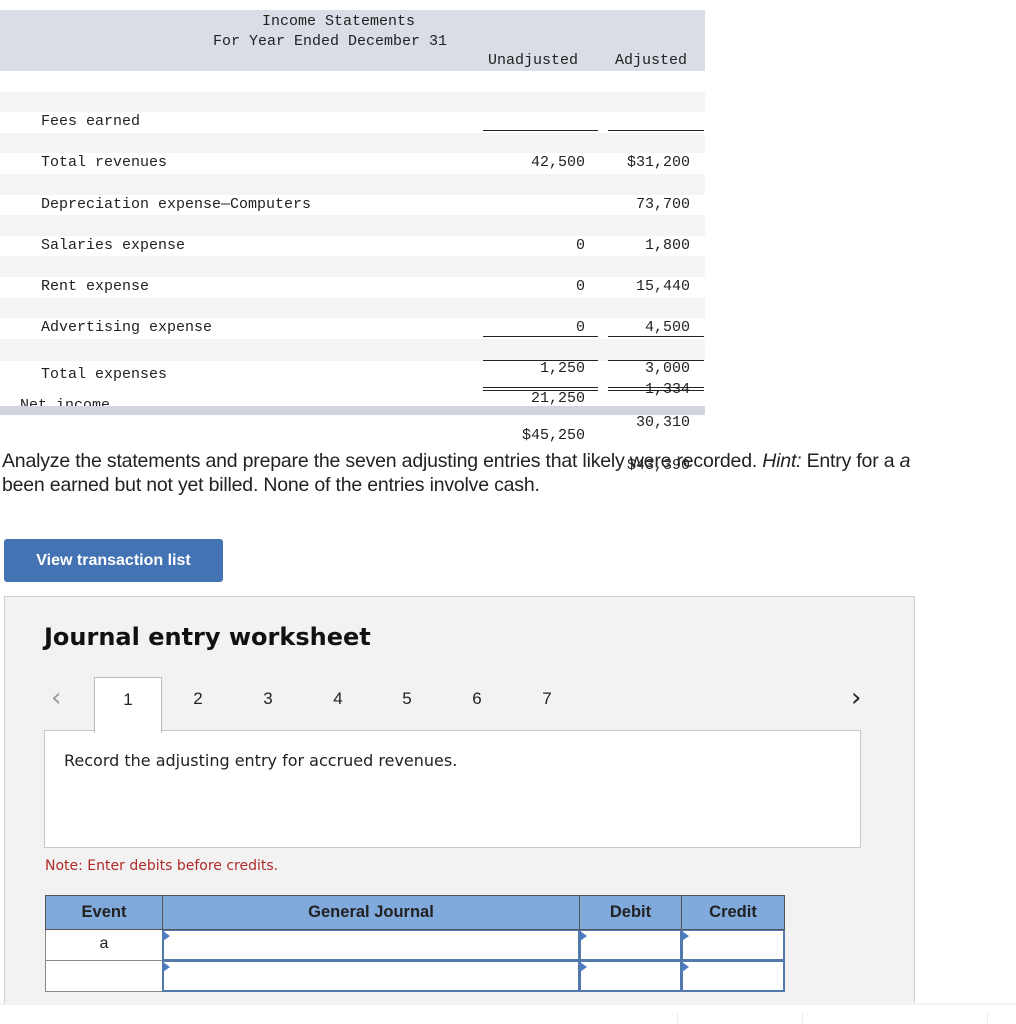 This screenshot has width=1016, height=1024. What do you see at coordinates (477, 704) in the screenshot?
I see `tab-6: 6` at bounding box center [477, 704].